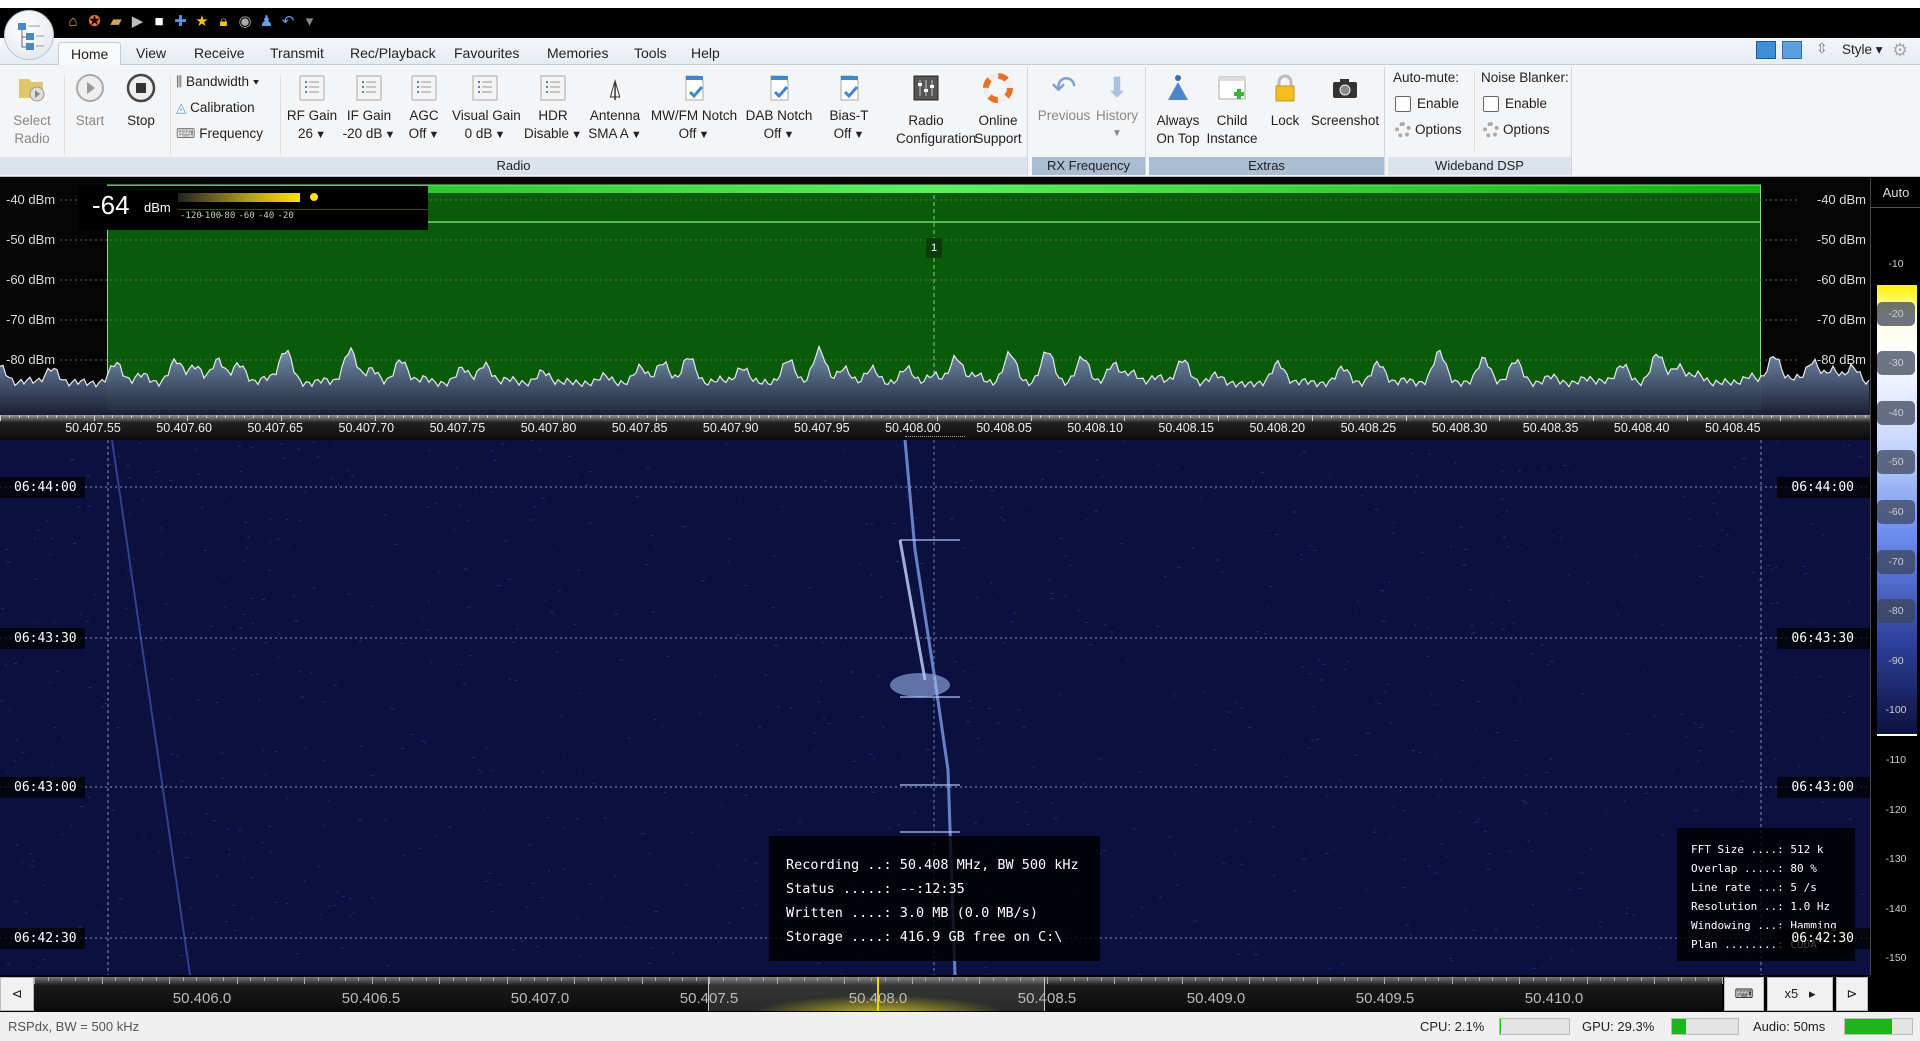 This screenshot has height=1041, width=1920. I want to click on plus-icon: ✚, so click(181, 22).